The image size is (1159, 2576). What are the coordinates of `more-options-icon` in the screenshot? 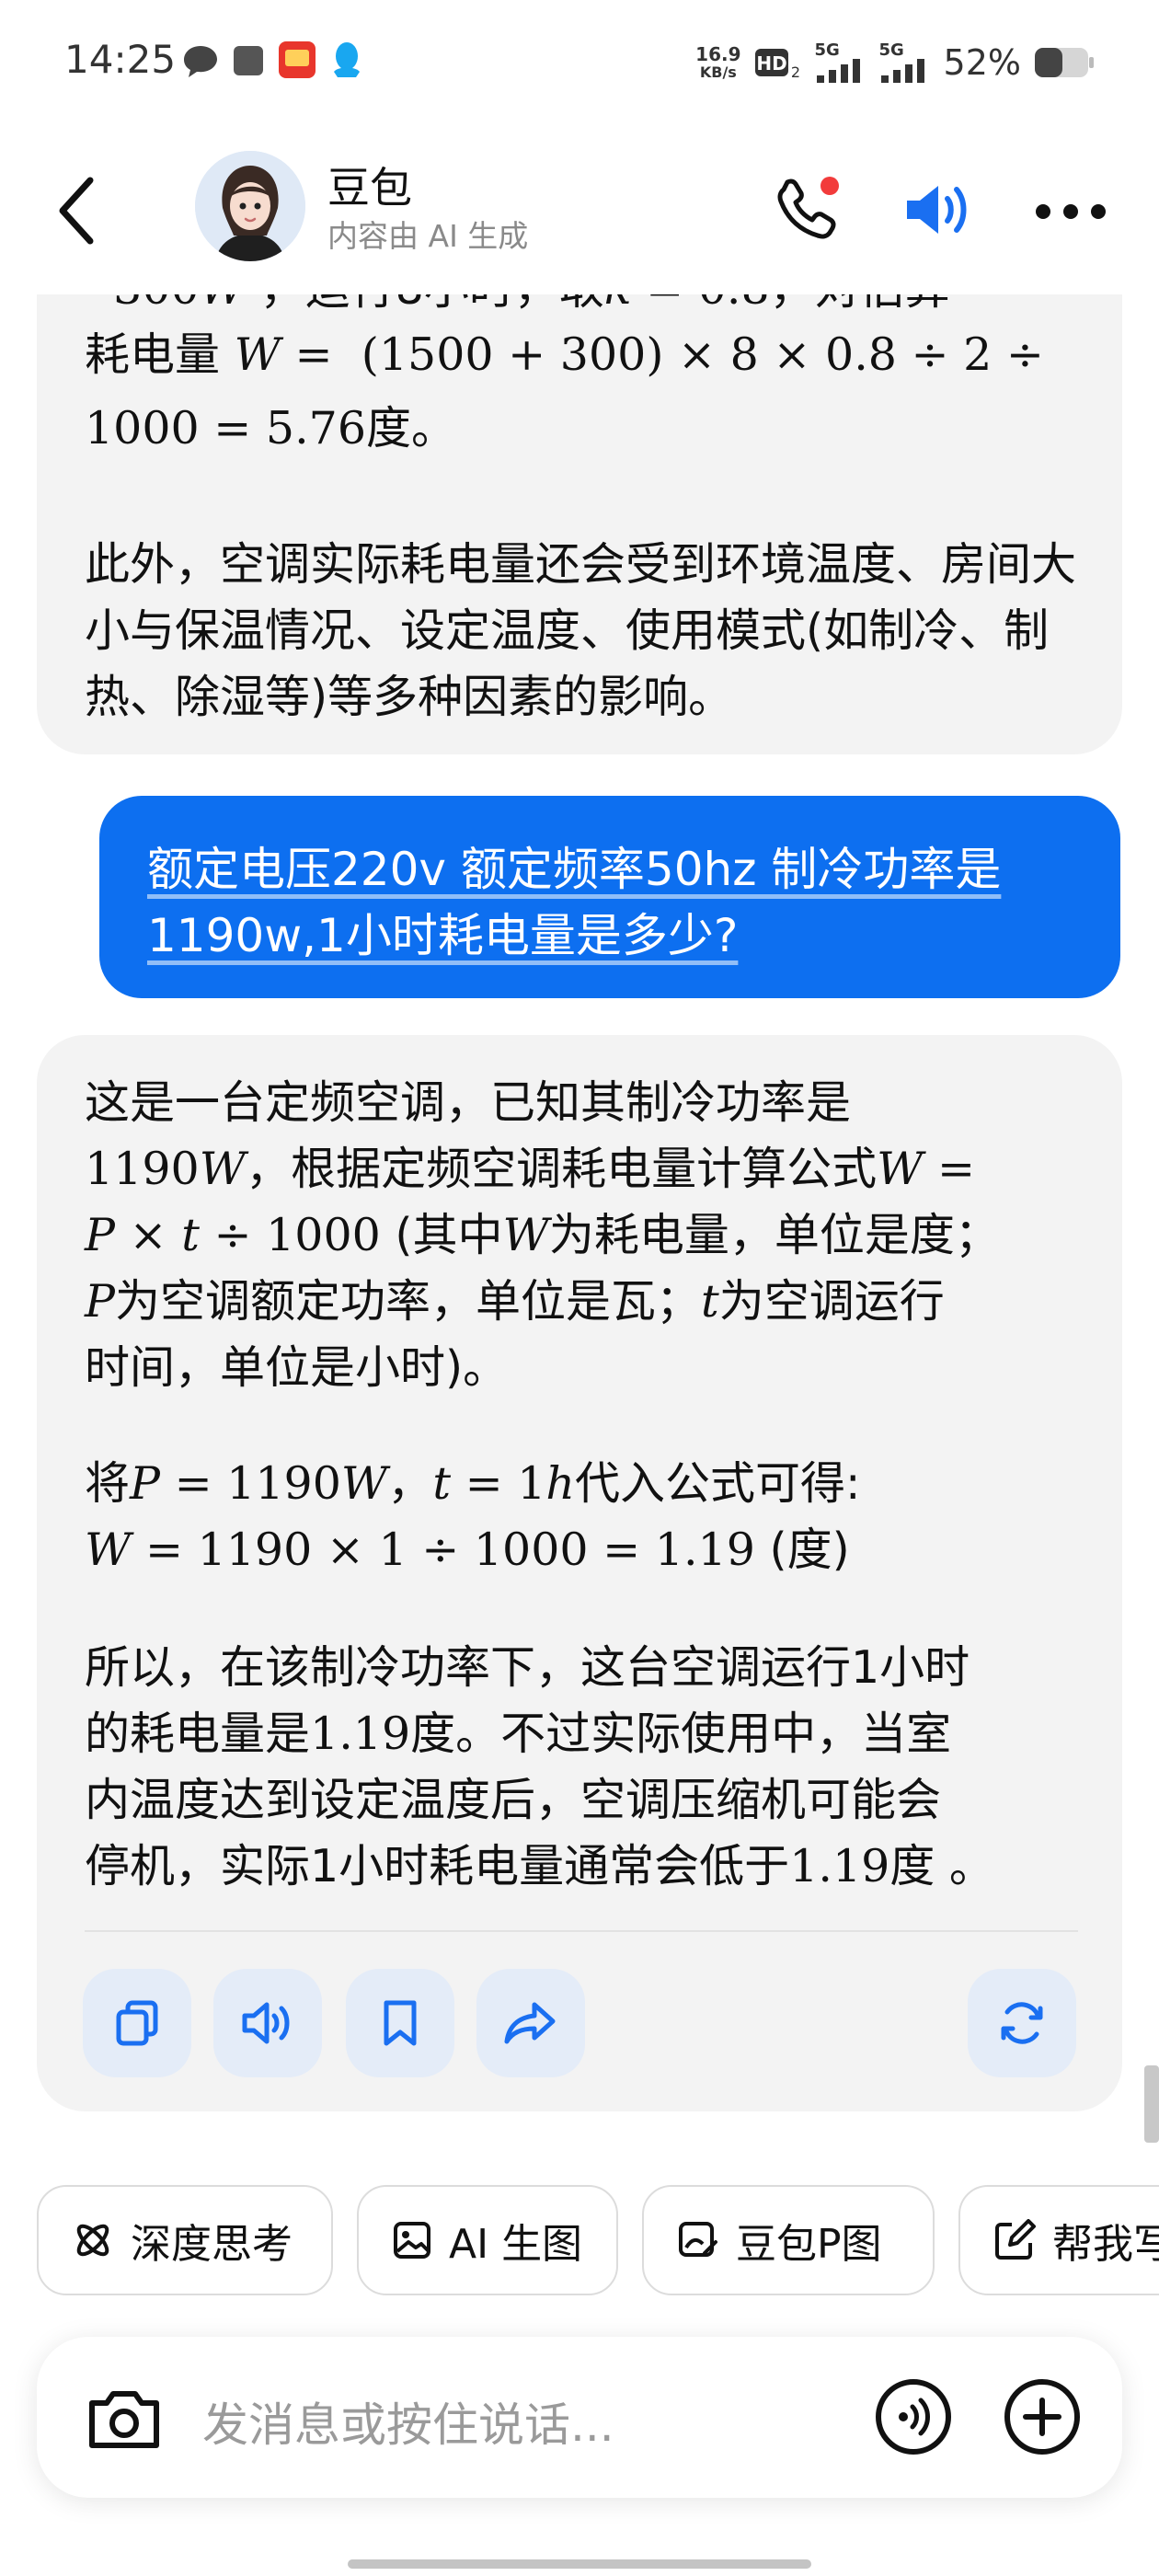 It's located at (1070, 212).